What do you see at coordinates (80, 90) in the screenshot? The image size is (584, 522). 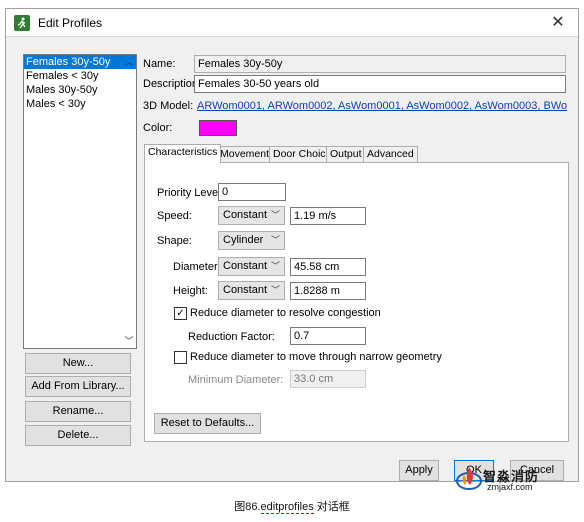 I see `profile-list-item: Males 30y-50y` at bounding box center [80, 90].